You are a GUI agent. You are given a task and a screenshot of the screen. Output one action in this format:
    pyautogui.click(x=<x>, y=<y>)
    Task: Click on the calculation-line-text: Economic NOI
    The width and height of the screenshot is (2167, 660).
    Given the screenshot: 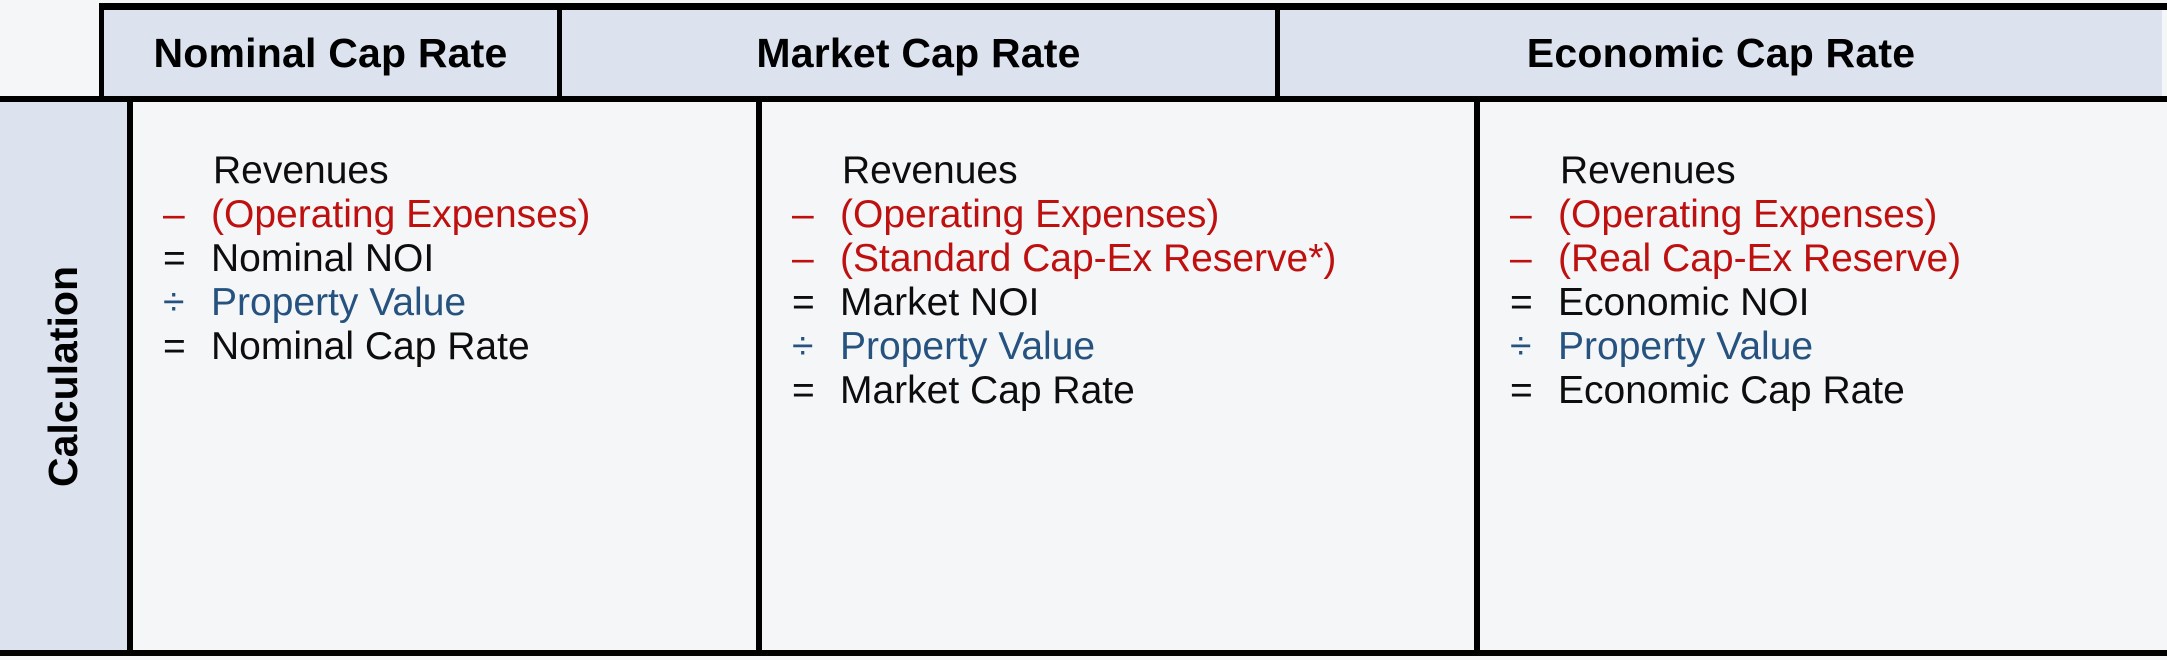 What is the action you would take?
    pyautogui.click(x=1684, y=302)
    